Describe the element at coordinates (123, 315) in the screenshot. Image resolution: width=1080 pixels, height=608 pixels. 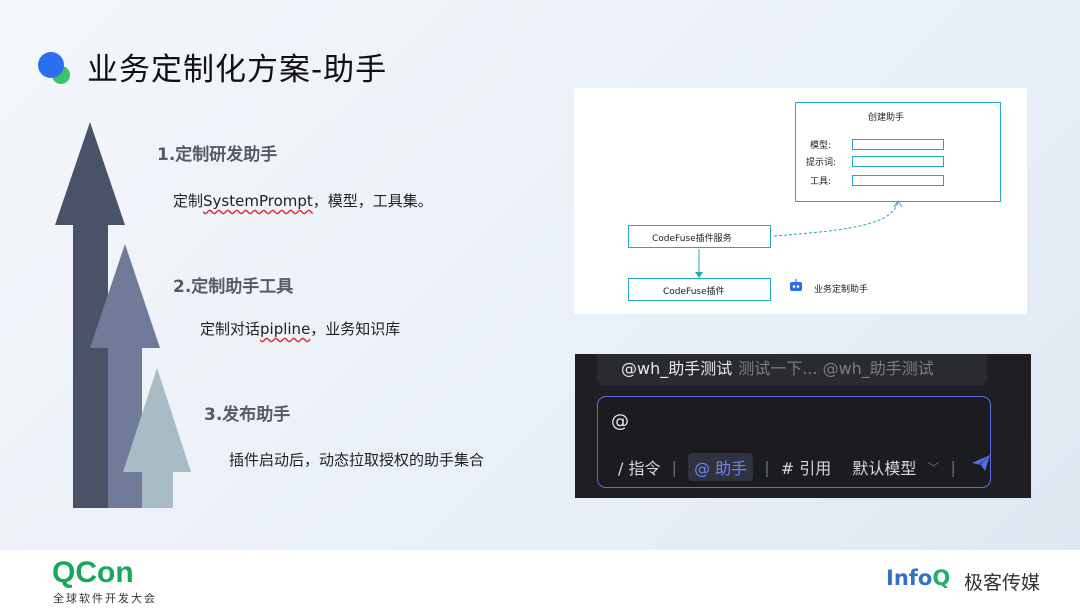
I see `arrow-graphic` at that location.